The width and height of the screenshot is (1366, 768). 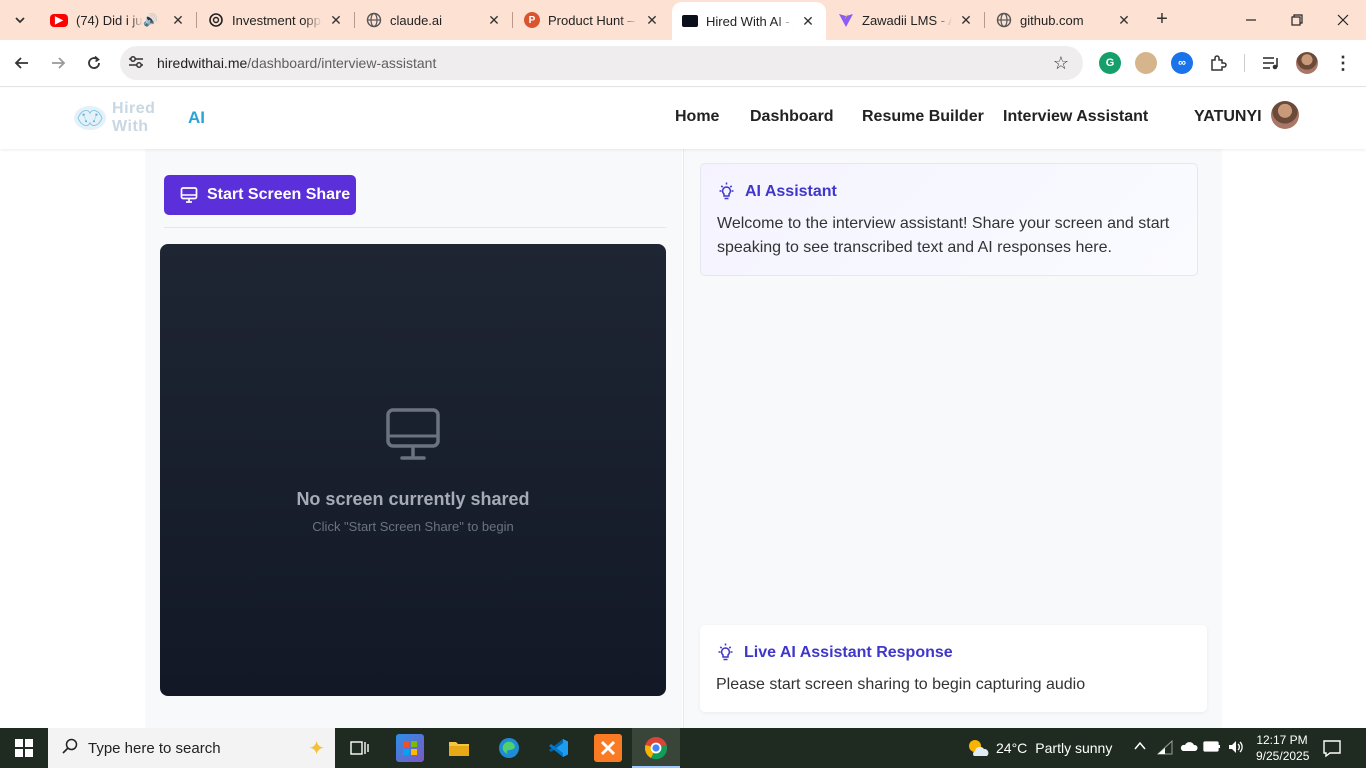 What do you see at coordinates (413, 499) in the screenshot?
I see `empty-state-title: No screen currently shared` at bounding box center [413, 499].